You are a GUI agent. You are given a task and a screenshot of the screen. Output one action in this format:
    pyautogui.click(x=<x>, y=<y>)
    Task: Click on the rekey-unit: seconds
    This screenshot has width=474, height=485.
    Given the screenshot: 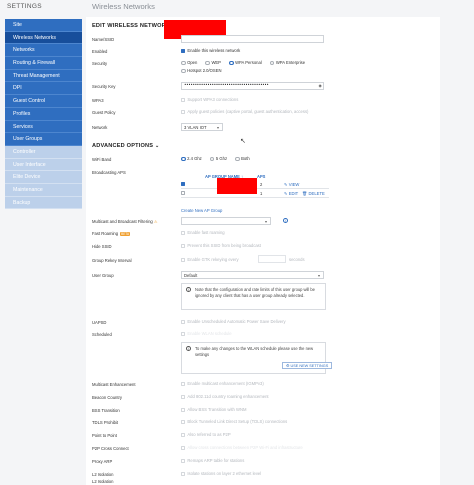 What is the action you would take?
    pyautogui.click(x=297, y=259)
    